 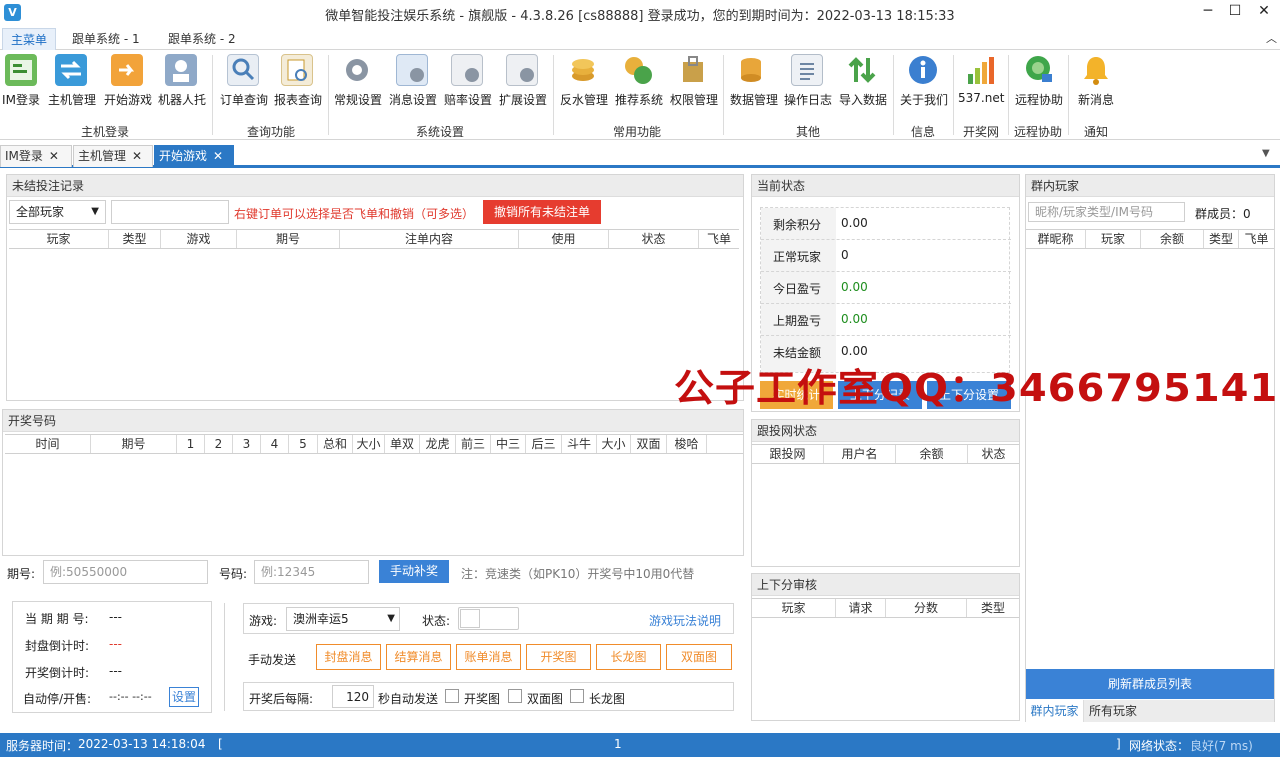 What do you see at coordinates (885, 431) in the screenshot?
I see `panel-title: 跟投网状态` at bounding box center [885, 431].